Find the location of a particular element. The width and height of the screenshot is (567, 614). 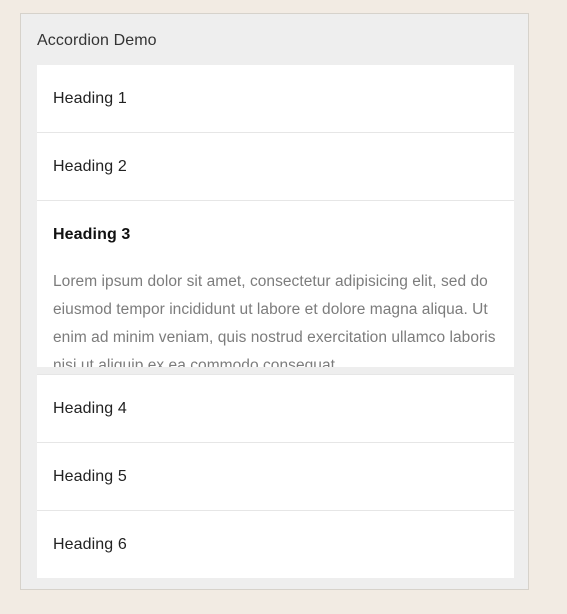

page-title: Accordion Demo is located at coordinates (97, 40).